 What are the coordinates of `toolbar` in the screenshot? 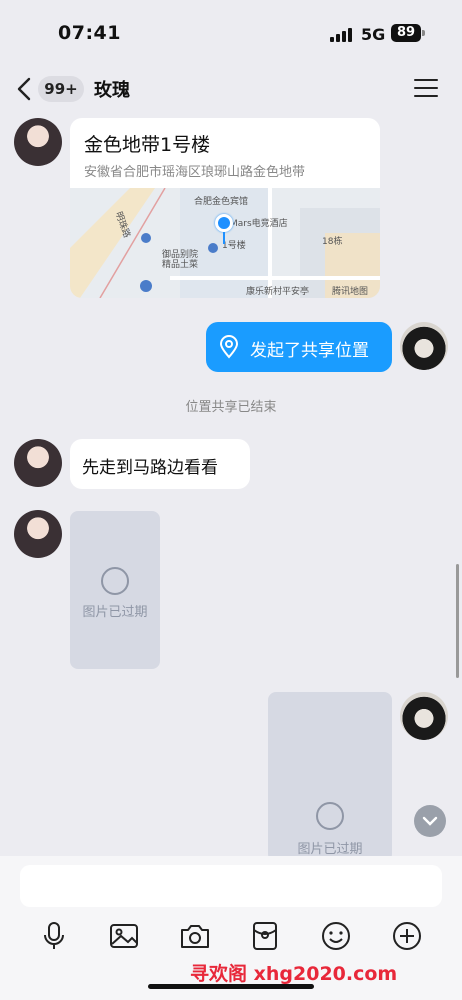 It's located at (231, 936).